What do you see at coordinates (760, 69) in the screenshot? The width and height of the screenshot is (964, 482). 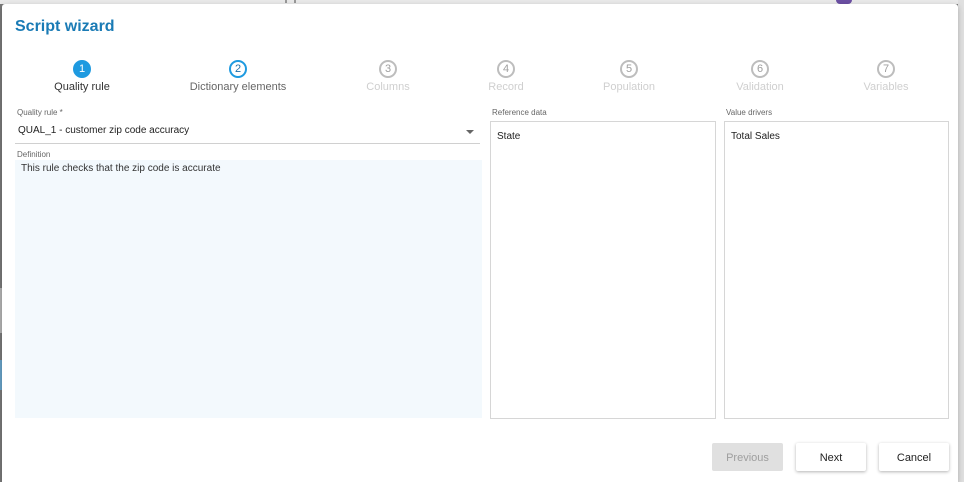 I see `step-number-icon: 6` at bounding box center [760, 69].